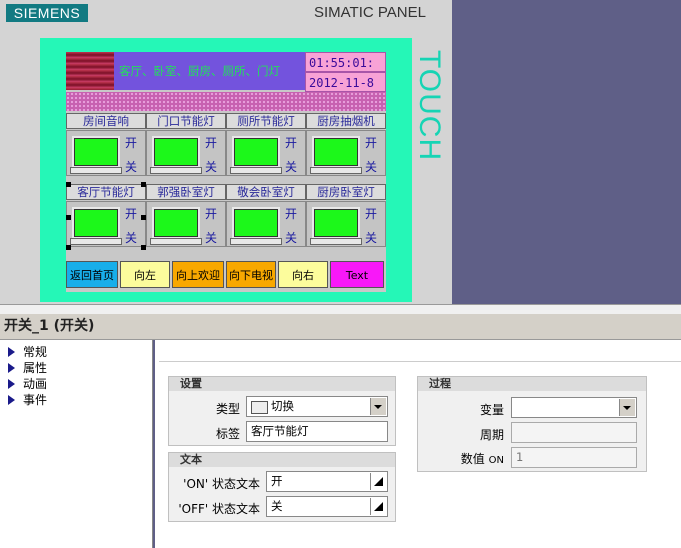 The image size is (681, 548). What do you see at coordinates (345, 82) in the screenshot?
I see `date-field: 2012-11-8` at bounding box center [345, 82].